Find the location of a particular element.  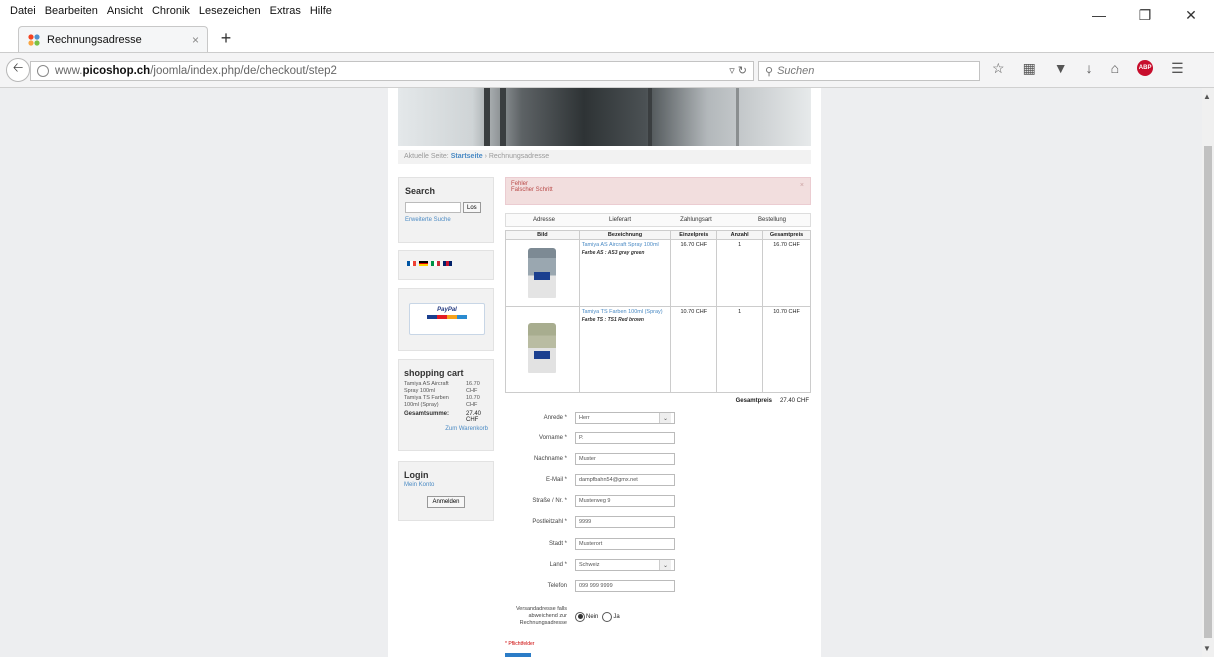

strasse-input is located at coordinates (625, 501).